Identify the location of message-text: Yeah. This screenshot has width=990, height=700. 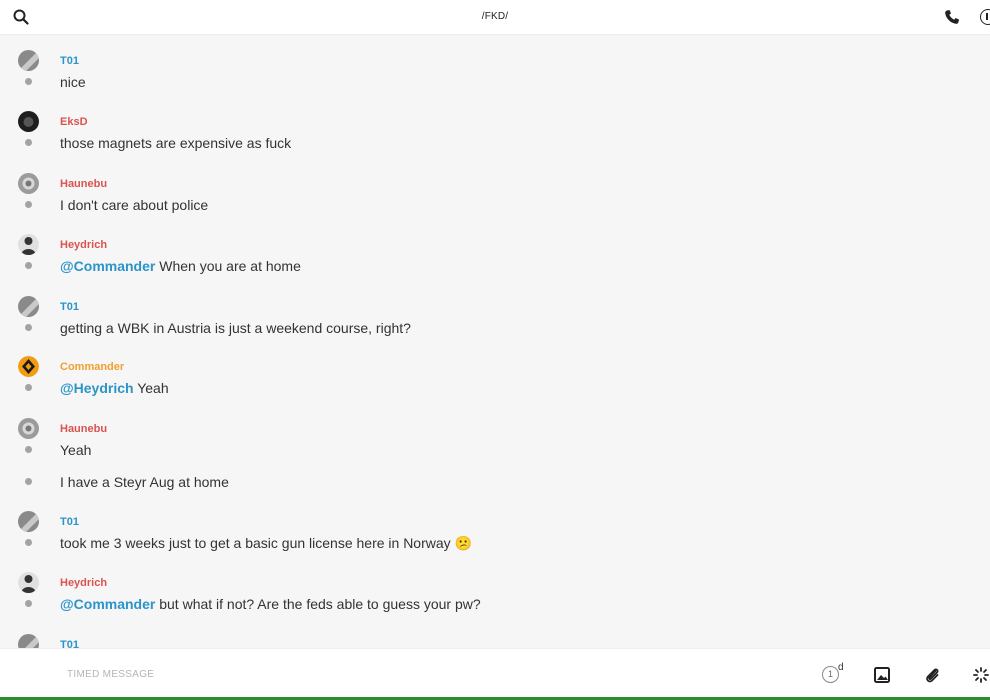
(76, 450).